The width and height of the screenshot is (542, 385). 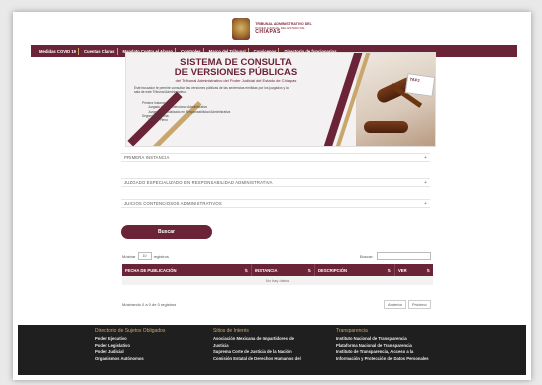 I want to click on logo-line3: CHIAPAS, so click(x=268, y=31).